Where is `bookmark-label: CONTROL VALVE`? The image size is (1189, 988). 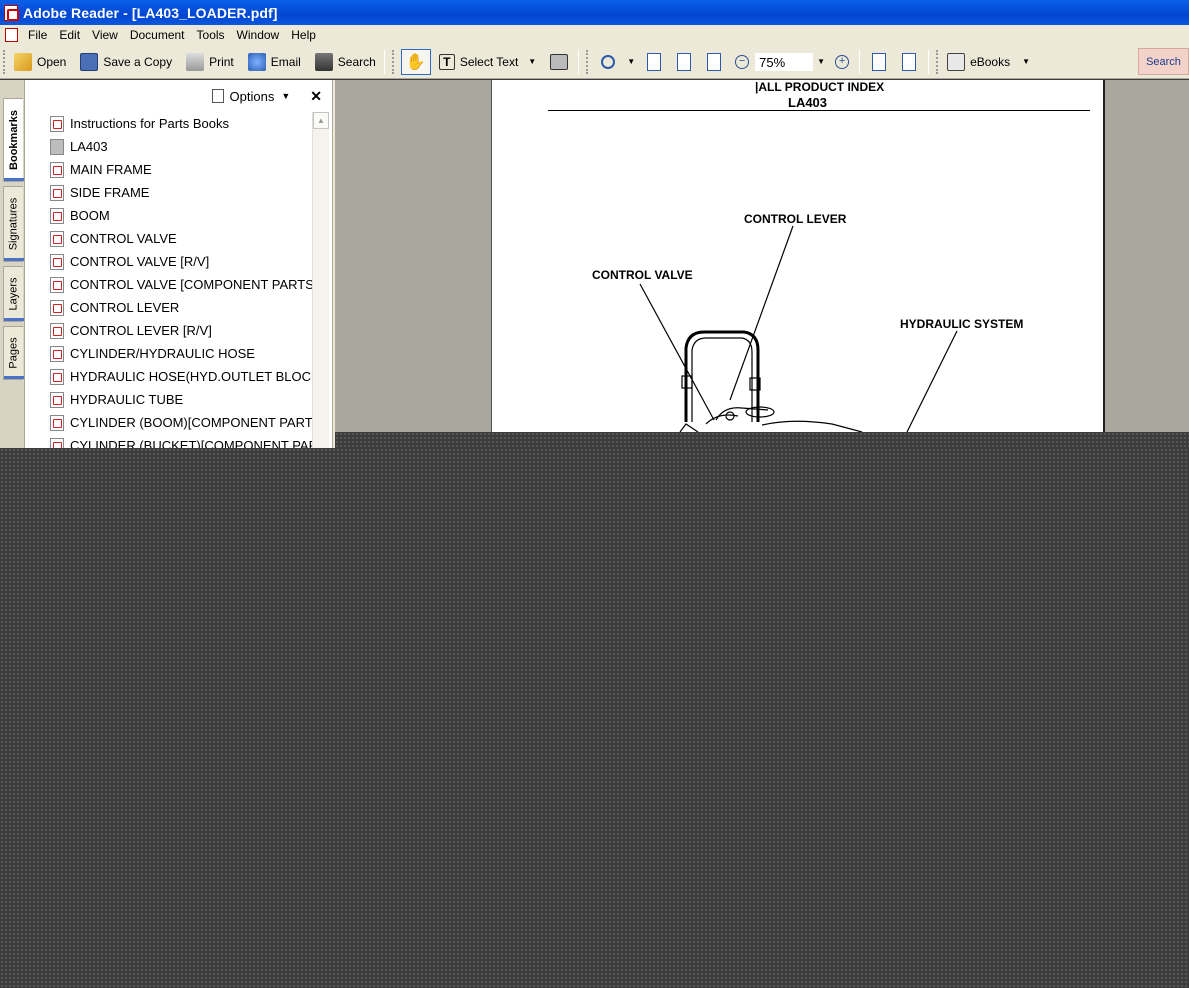
bookmark-label: CONTROL VALVE is located at coordinates (123, 238).